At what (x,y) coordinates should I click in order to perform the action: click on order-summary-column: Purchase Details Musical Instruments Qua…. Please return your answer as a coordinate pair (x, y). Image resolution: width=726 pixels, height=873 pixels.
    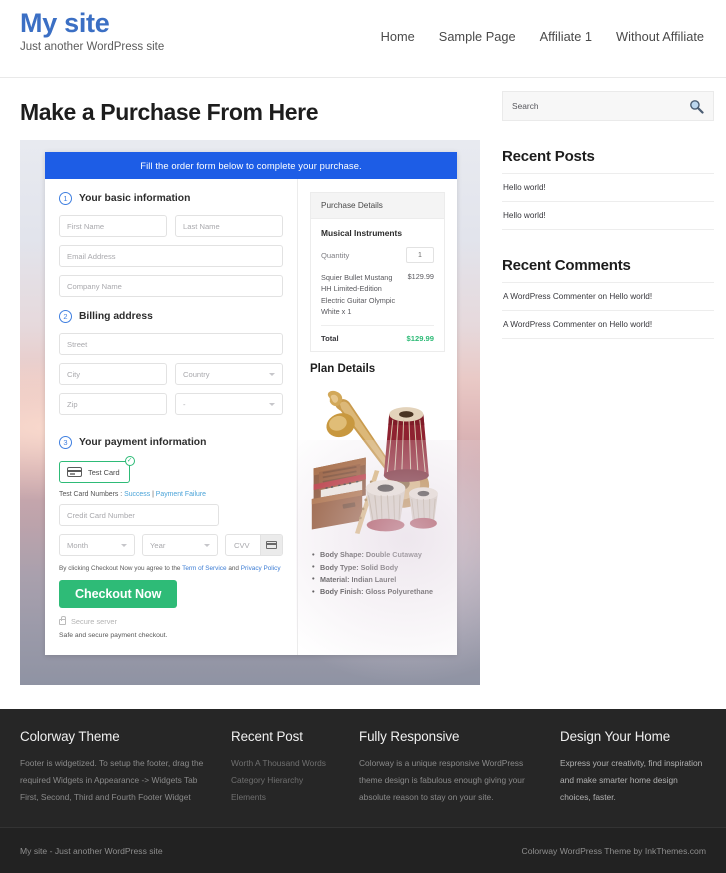
    Looking at the image, I should click on (377, 417).